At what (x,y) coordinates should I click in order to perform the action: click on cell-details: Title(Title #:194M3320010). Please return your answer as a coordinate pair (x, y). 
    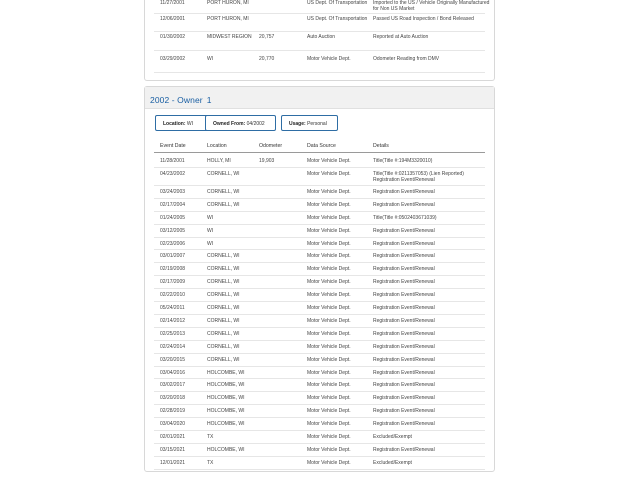
    Looking at the image, I should click on (403, 161).